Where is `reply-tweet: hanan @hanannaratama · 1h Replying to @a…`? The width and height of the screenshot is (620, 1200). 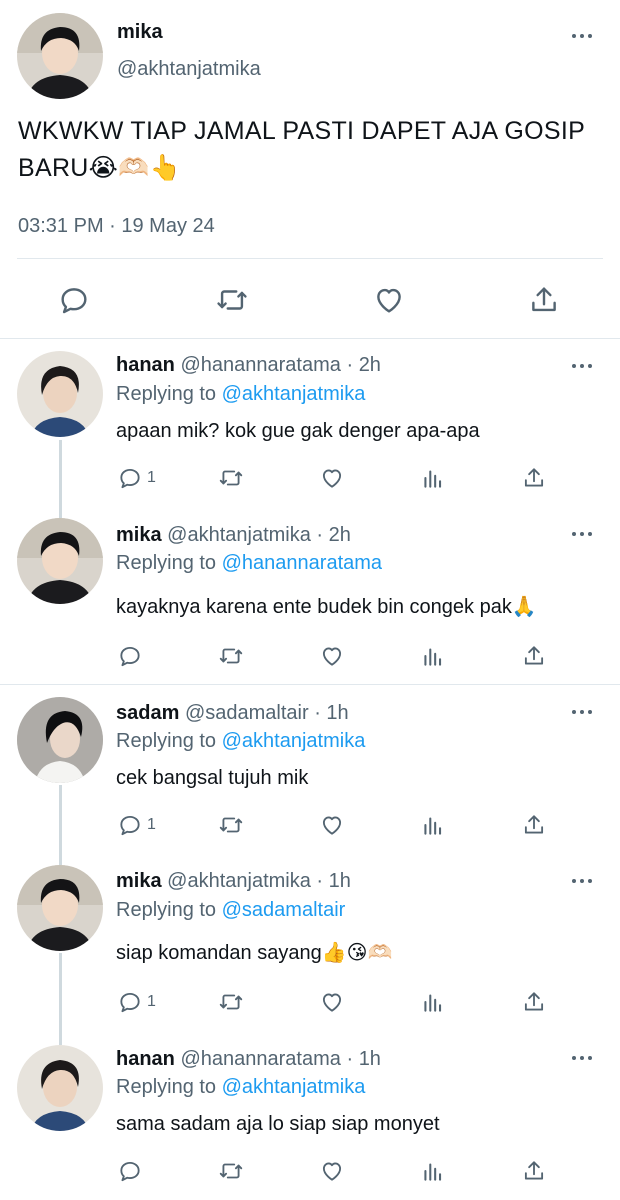 reply-tweet: hanan @hanannaratama · 1h Replying to @a… is located at coordinates (310, 1115).